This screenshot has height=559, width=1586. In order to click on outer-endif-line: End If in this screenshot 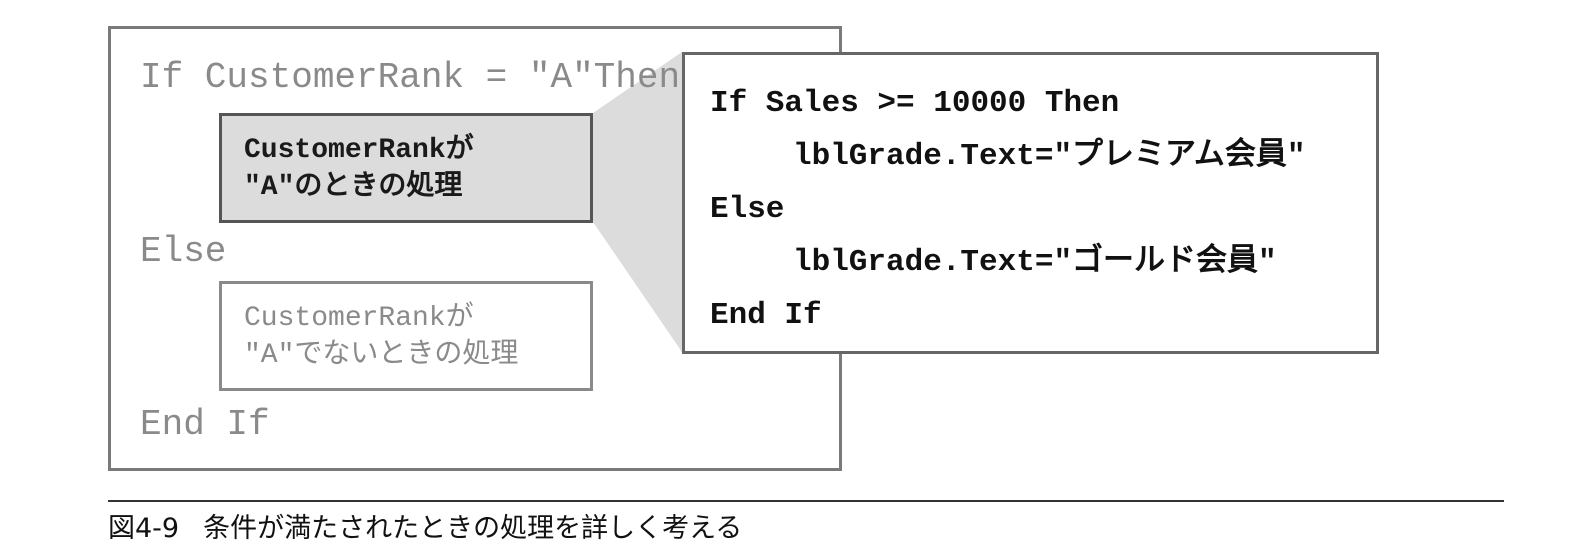, I will do `click(205, 424)`.